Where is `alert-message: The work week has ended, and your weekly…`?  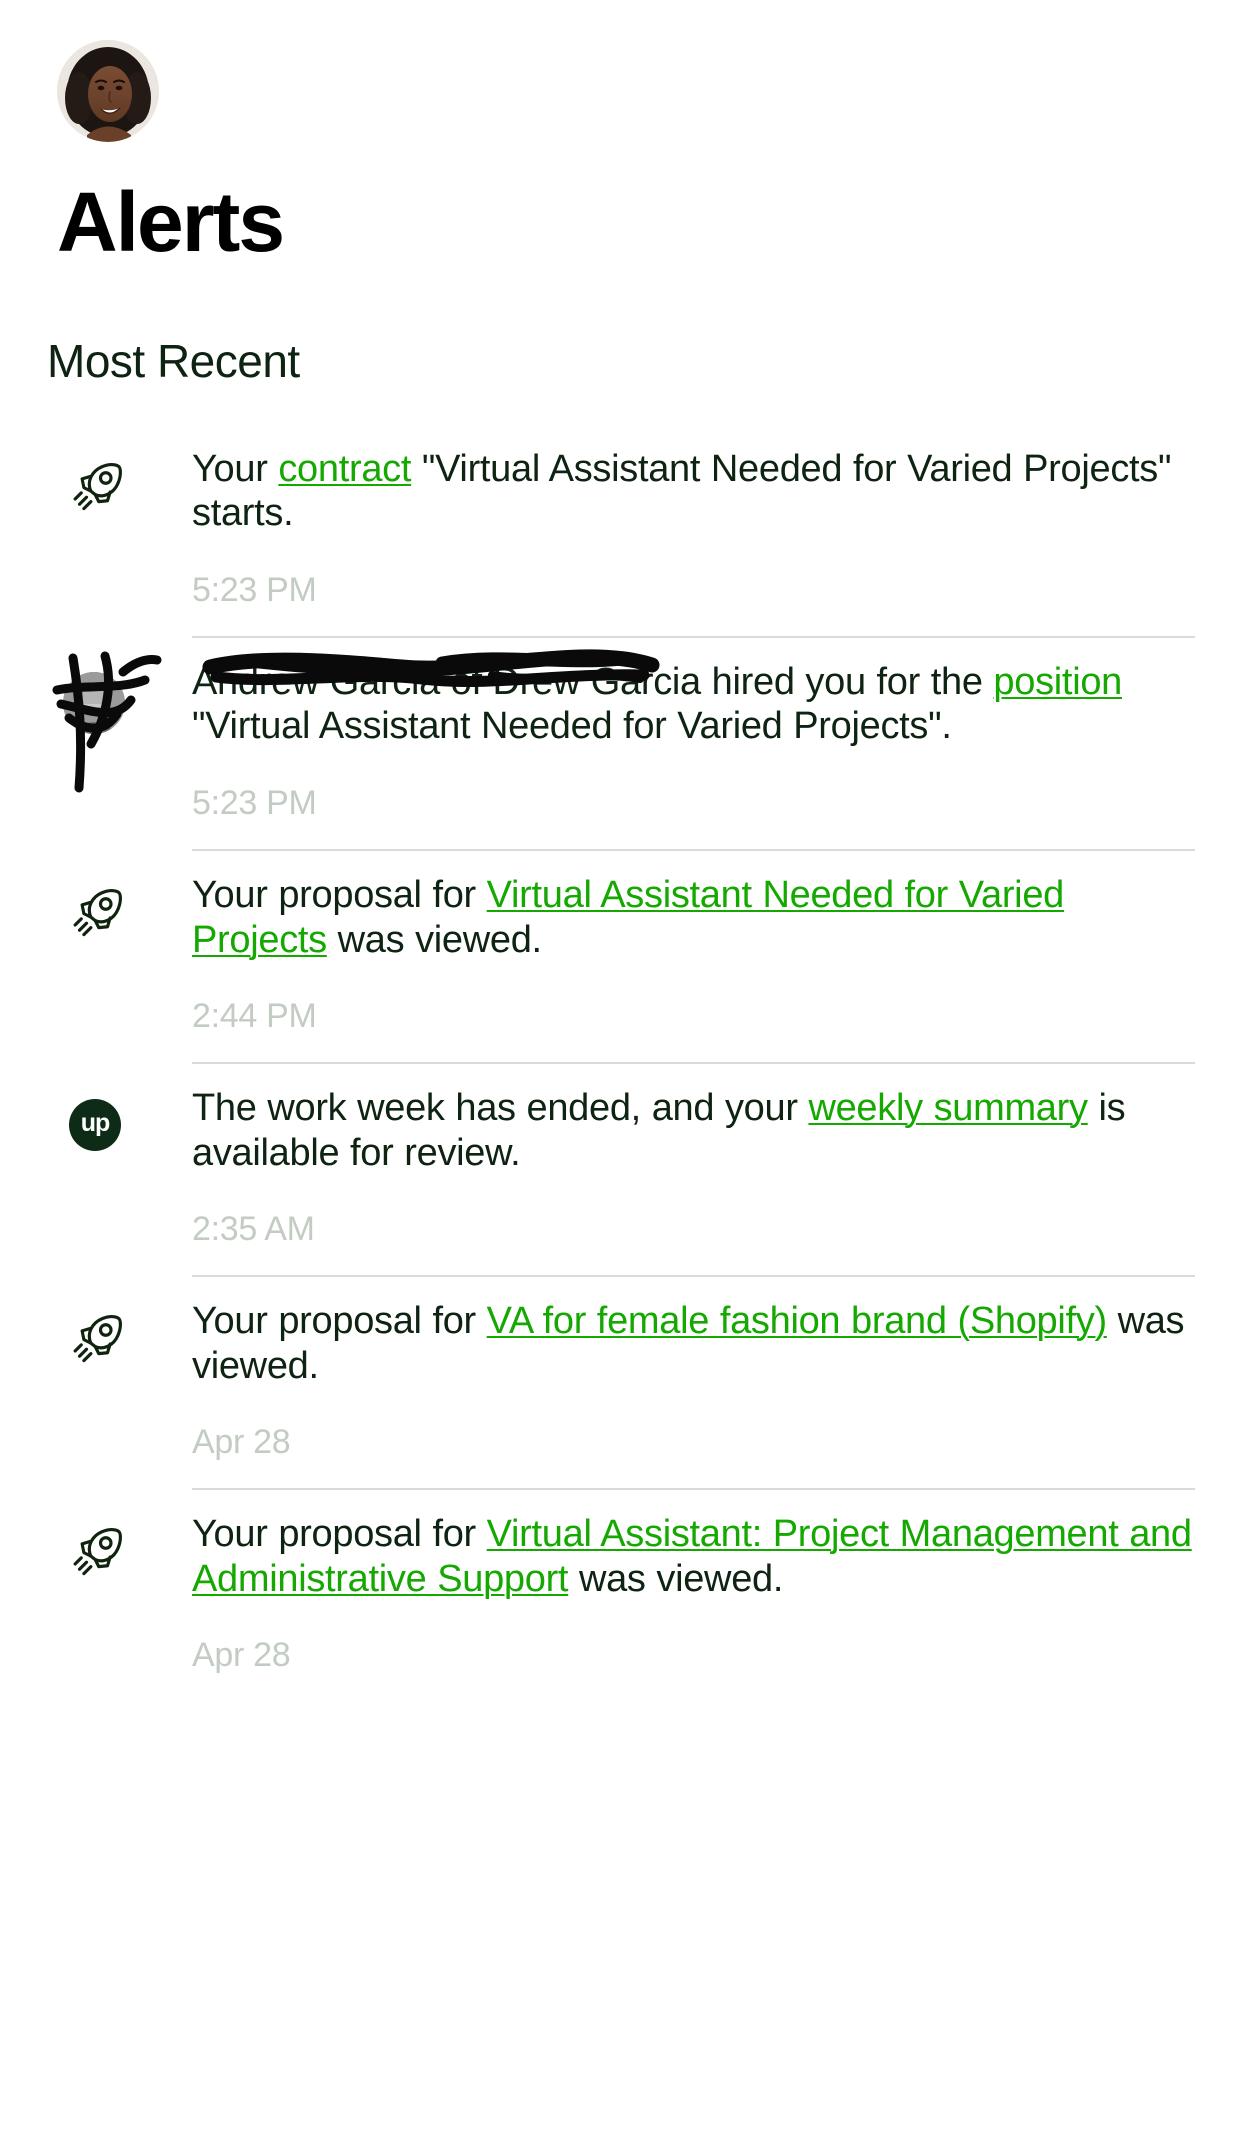 alert-message: The work week has ended, and your weekly… is located at coordinates (693, 1131).